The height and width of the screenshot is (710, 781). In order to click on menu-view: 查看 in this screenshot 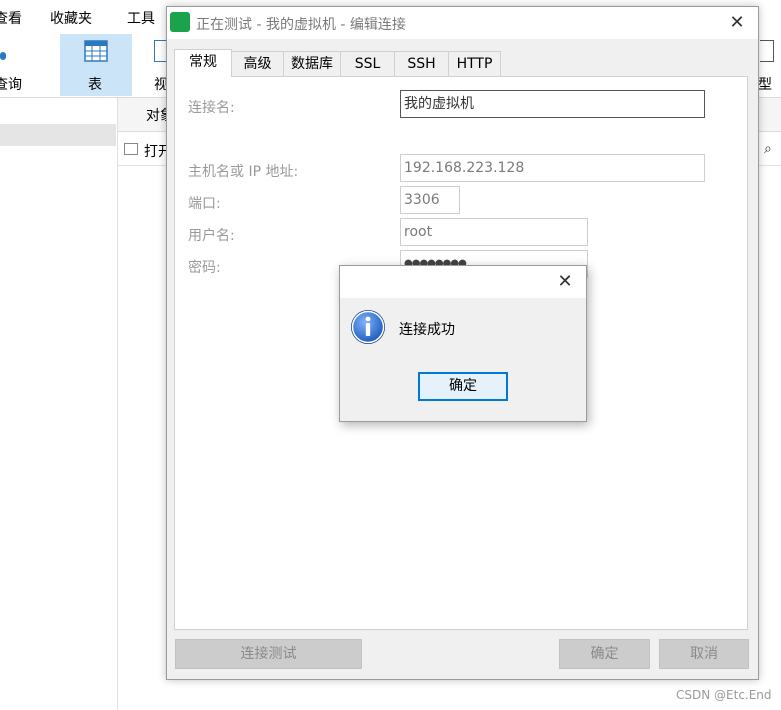, I will do `click(11, 18)`.